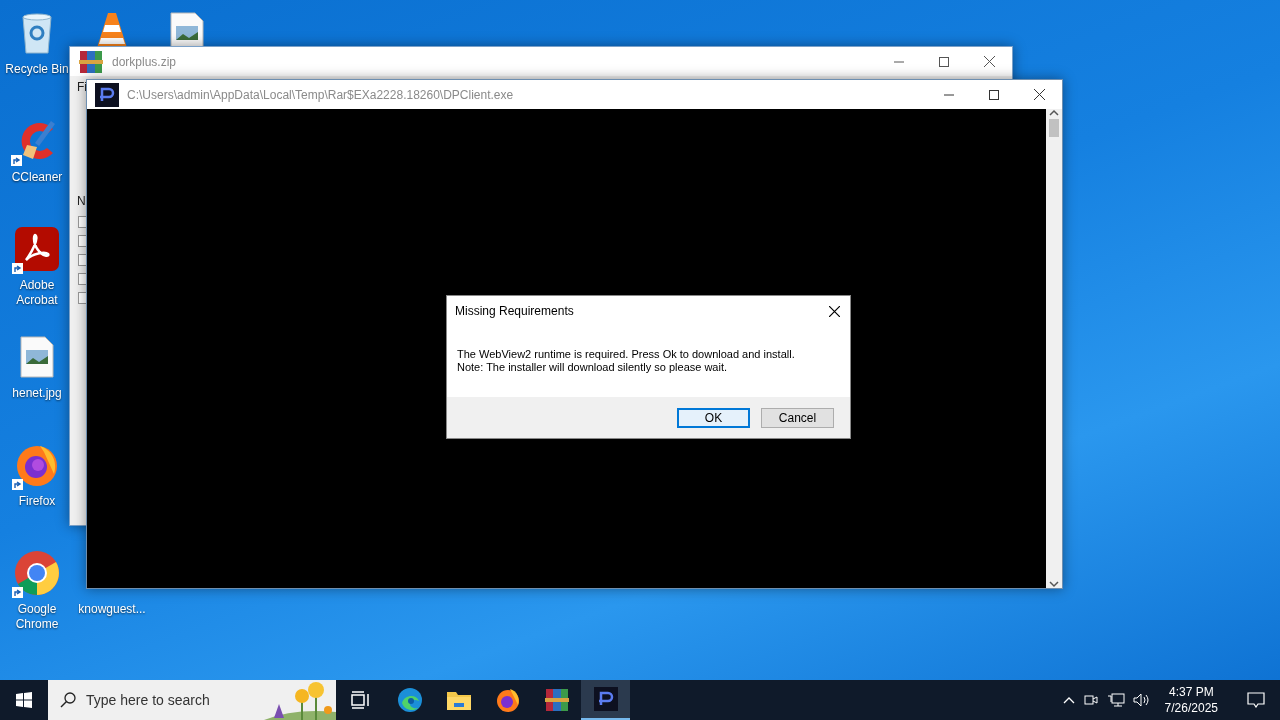 Image resolution: width=1280 pixels, height=720 pixels. What do you see at coordinates (1054, 113) in the screenshot?
I see `scroll-up-icon` at bounding box center [1054, 113].